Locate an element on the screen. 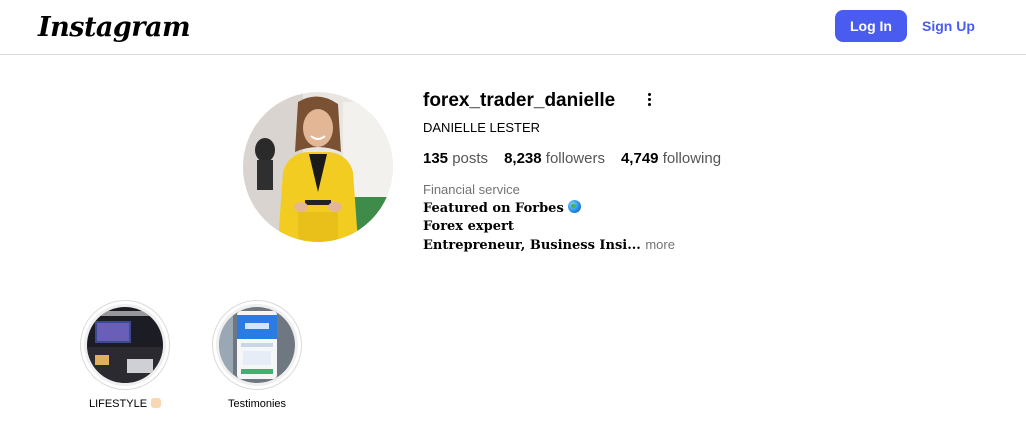  profile-avatar is located at coordinates (318, 167).